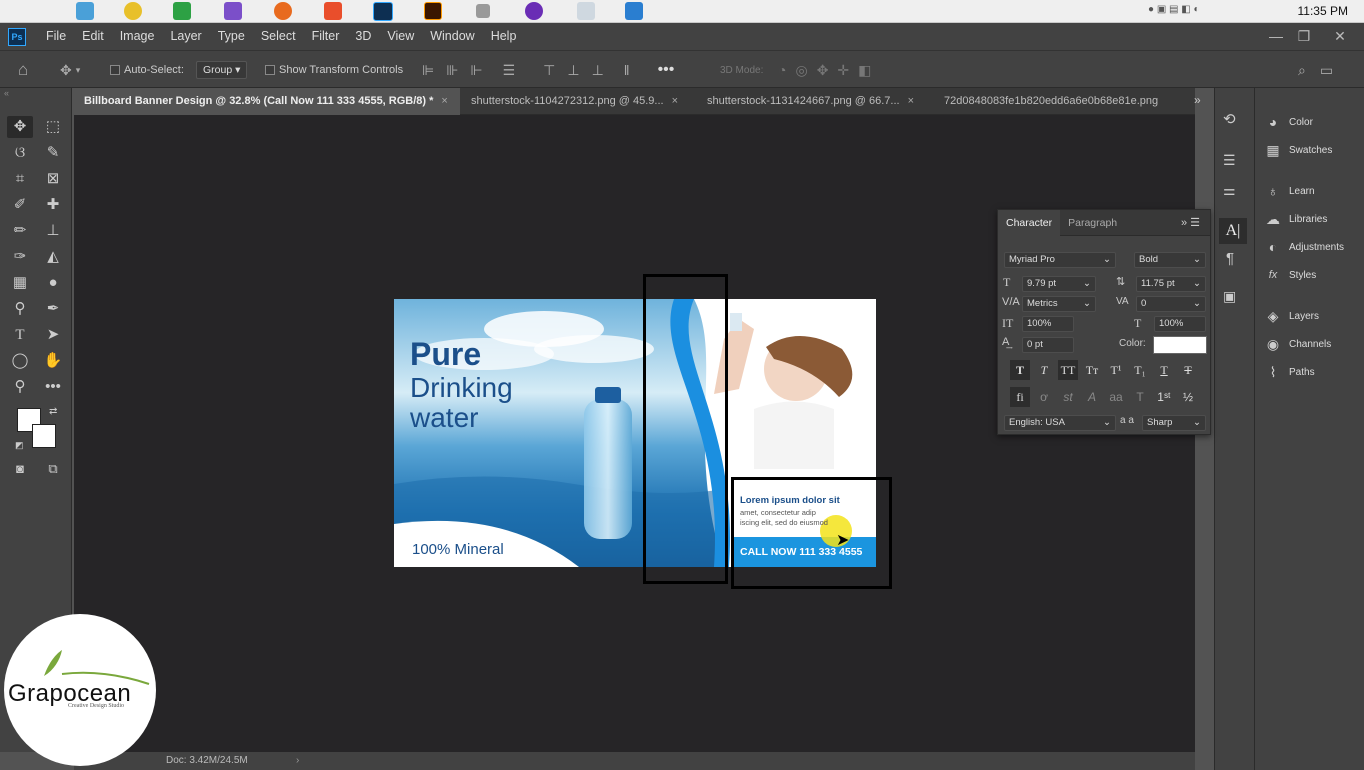 The width and height of the screenshot is (1364, 770). I want to click on finder-app-icon, so click(85, 11).